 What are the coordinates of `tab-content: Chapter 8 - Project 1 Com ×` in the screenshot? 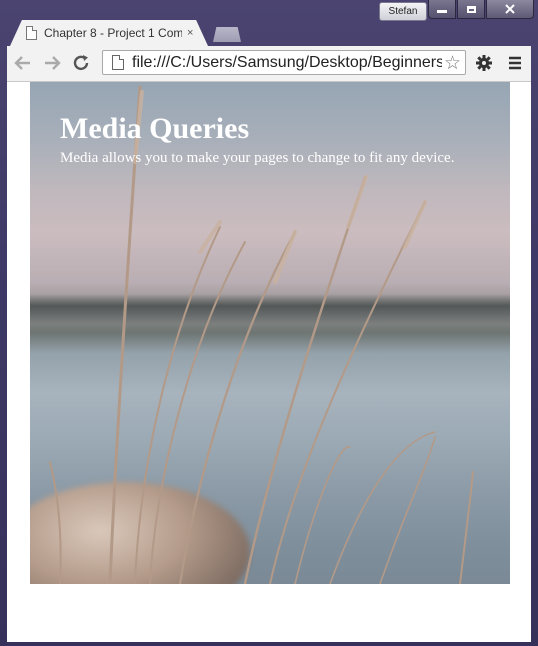 It's located at (112, 33).